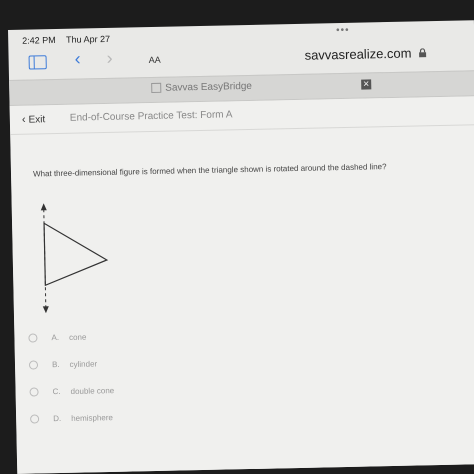 The image size is (474, 474). Describe the element at coordinates (88, 39) in the screenshot. I see `status-date: Thu Apr 27` at that location.